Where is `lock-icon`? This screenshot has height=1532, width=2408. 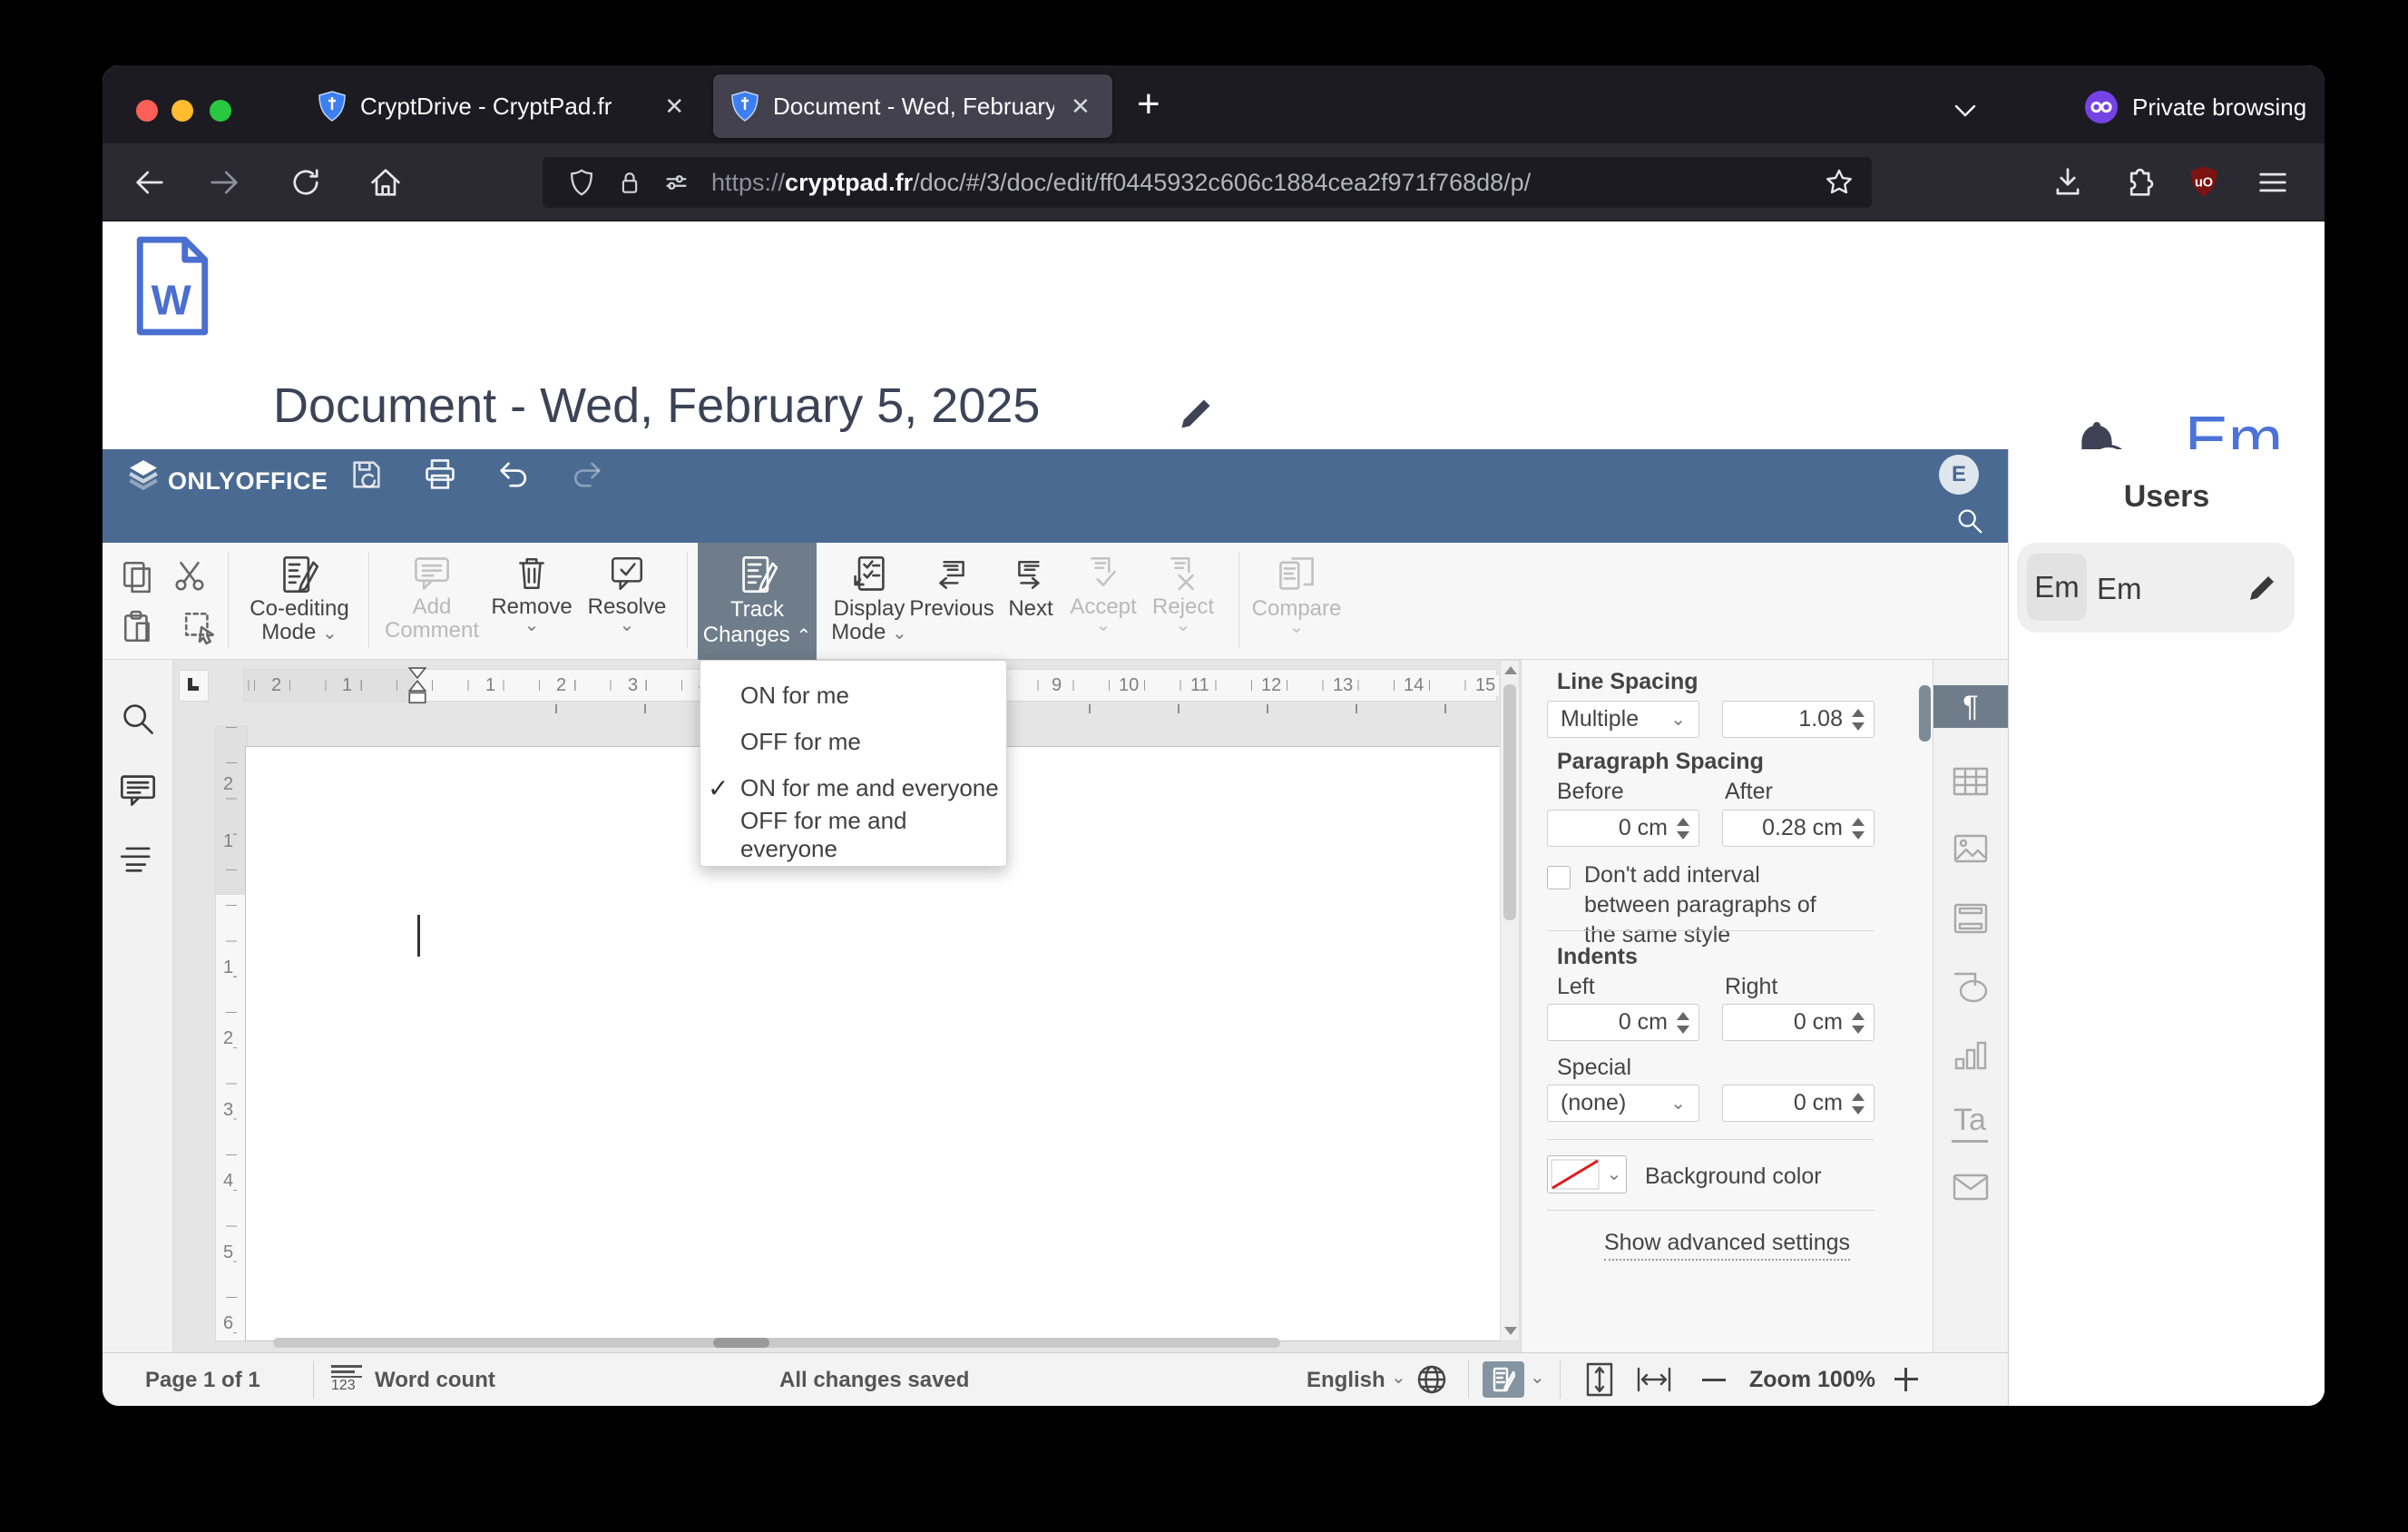
lock-icon is located at coordinates (630, 182).